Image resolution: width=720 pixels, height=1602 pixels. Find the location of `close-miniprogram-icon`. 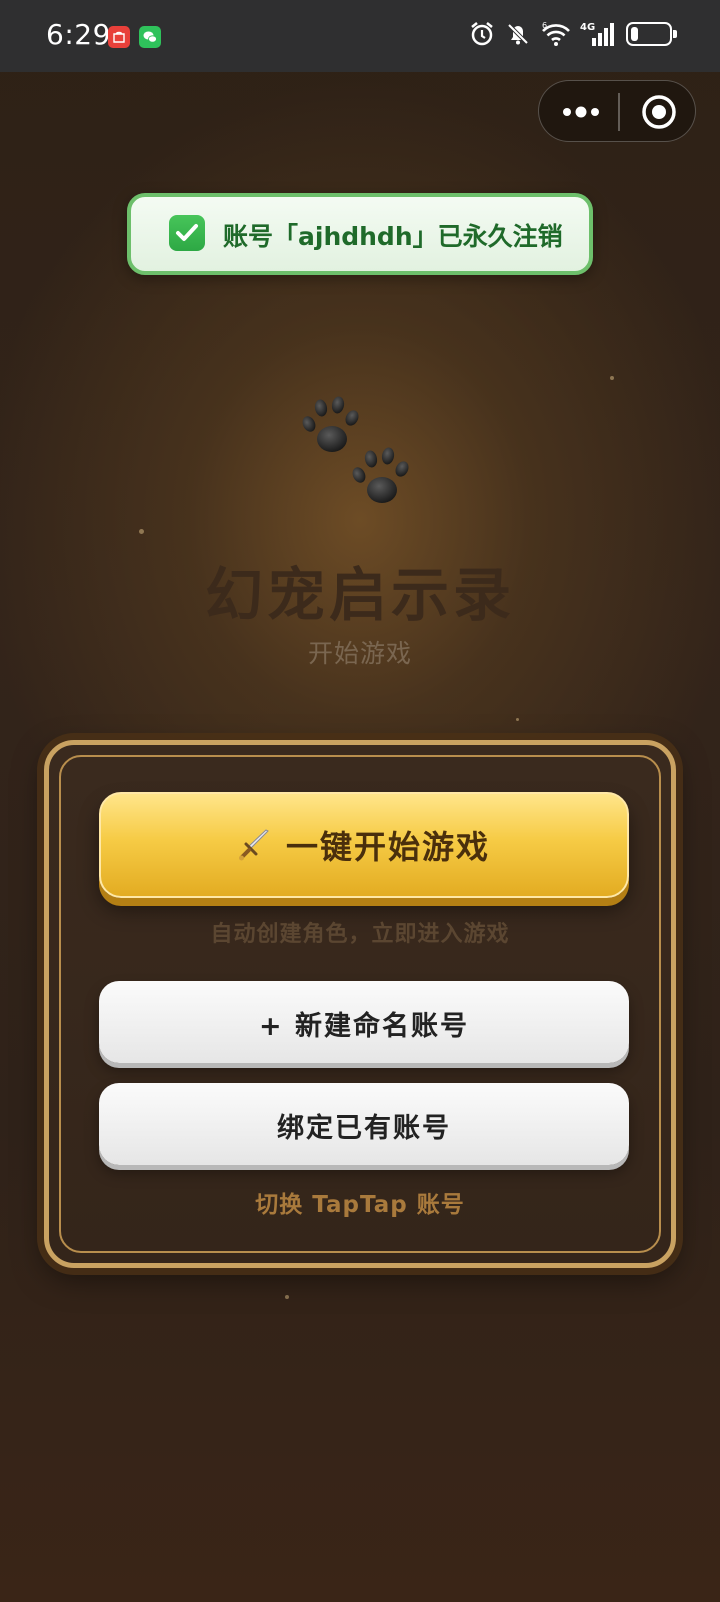

close-miniprogram-icon is located at coordinates (659, 112).